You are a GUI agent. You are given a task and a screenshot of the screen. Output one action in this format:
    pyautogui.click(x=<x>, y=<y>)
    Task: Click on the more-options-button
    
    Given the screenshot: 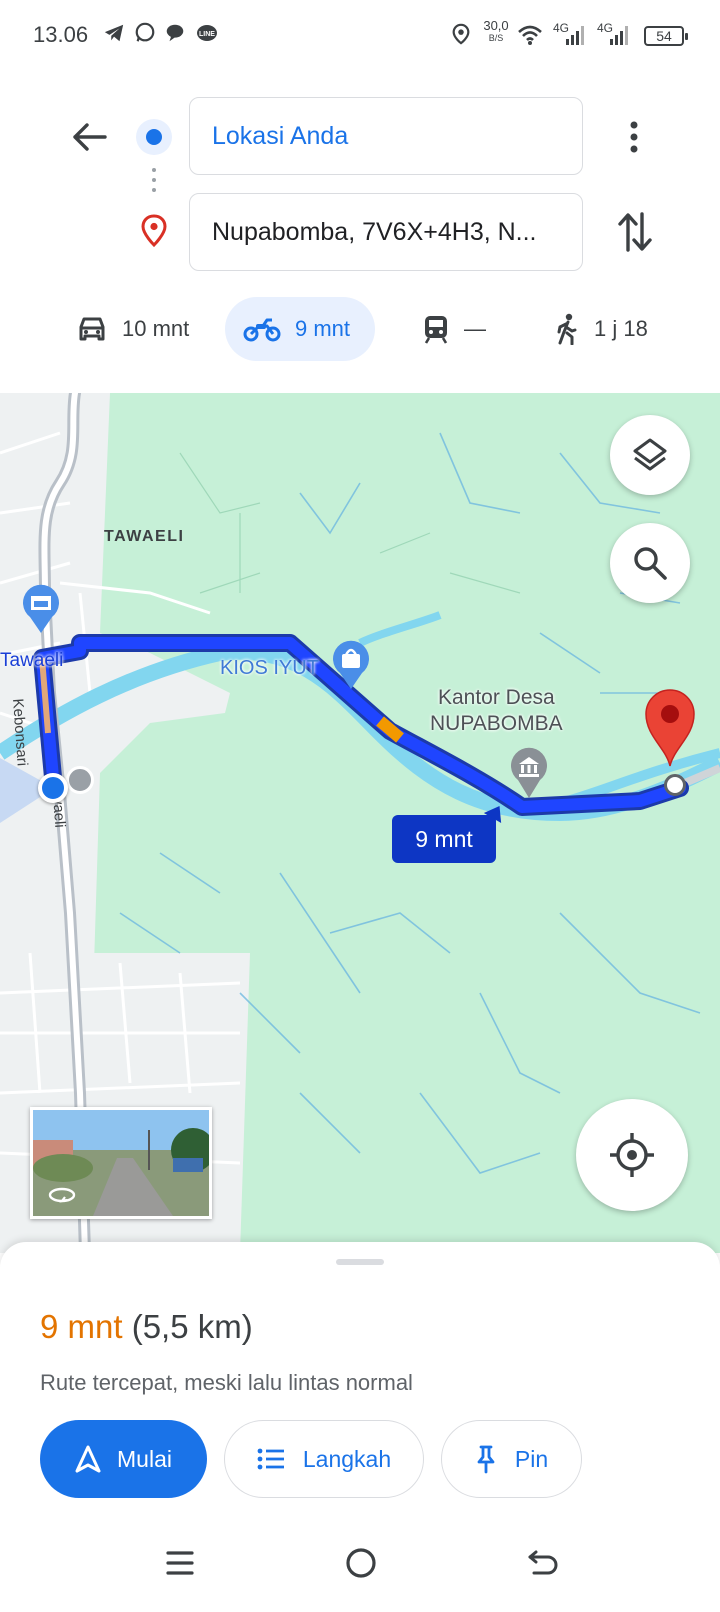 What is the action you would take?
    pyautogui.click(x=634, y=137)
    